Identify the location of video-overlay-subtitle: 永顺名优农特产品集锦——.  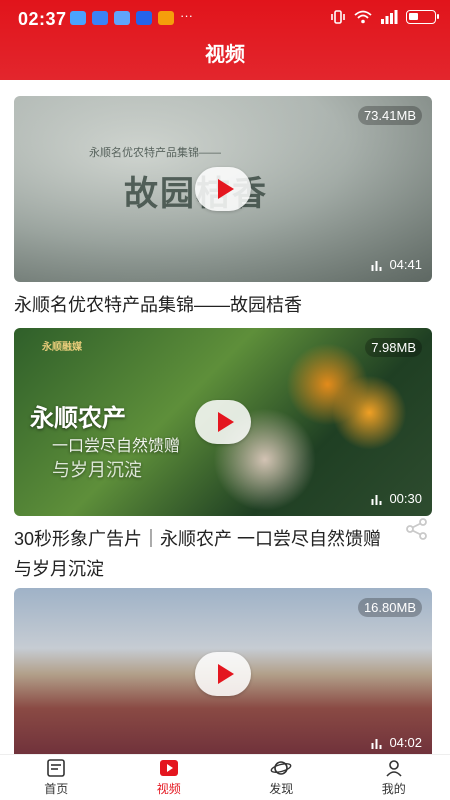
(155, 153).